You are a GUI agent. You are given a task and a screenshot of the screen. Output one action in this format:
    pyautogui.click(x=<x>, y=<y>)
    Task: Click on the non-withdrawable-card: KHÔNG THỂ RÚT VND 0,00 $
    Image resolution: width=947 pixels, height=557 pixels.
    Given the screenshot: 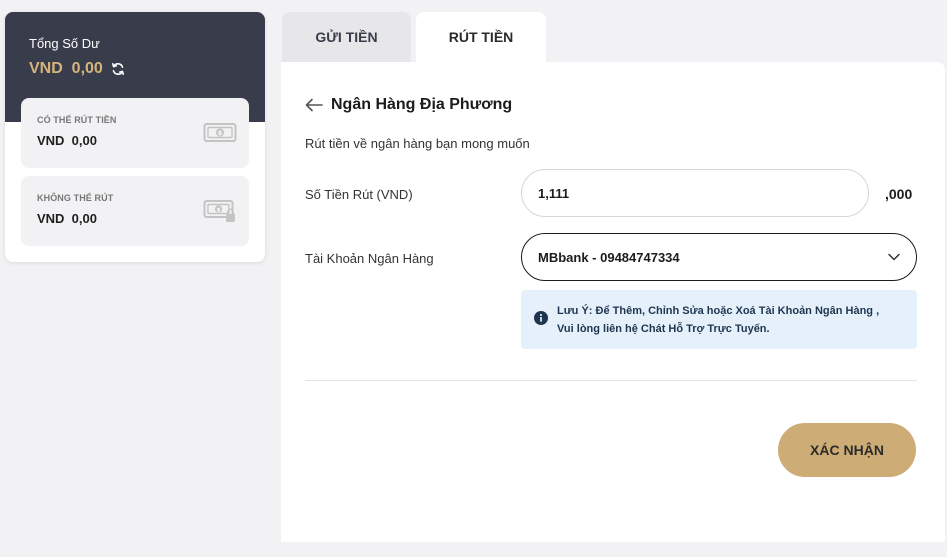 What is the action you would take?
    pyautogui.click(x=135, y=211)
    